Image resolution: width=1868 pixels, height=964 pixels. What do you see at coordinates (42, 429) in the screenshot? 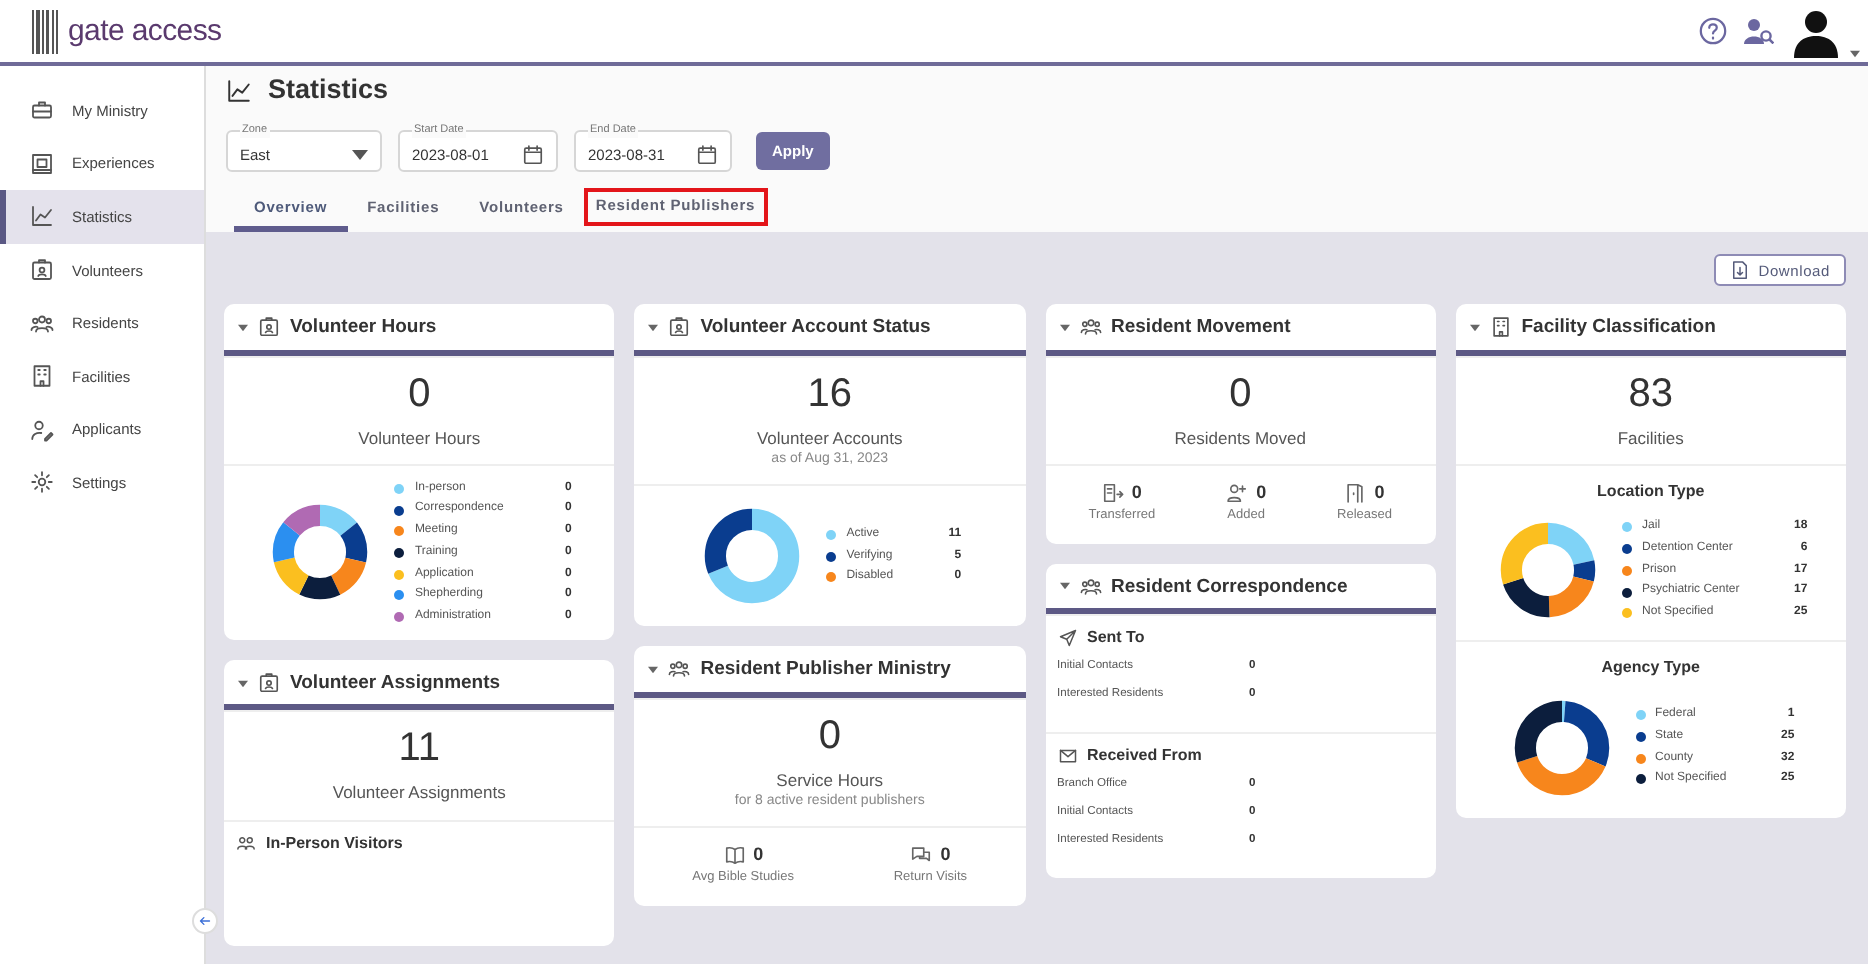
I see `person-pen-icon` at bounding box center [42, 429].